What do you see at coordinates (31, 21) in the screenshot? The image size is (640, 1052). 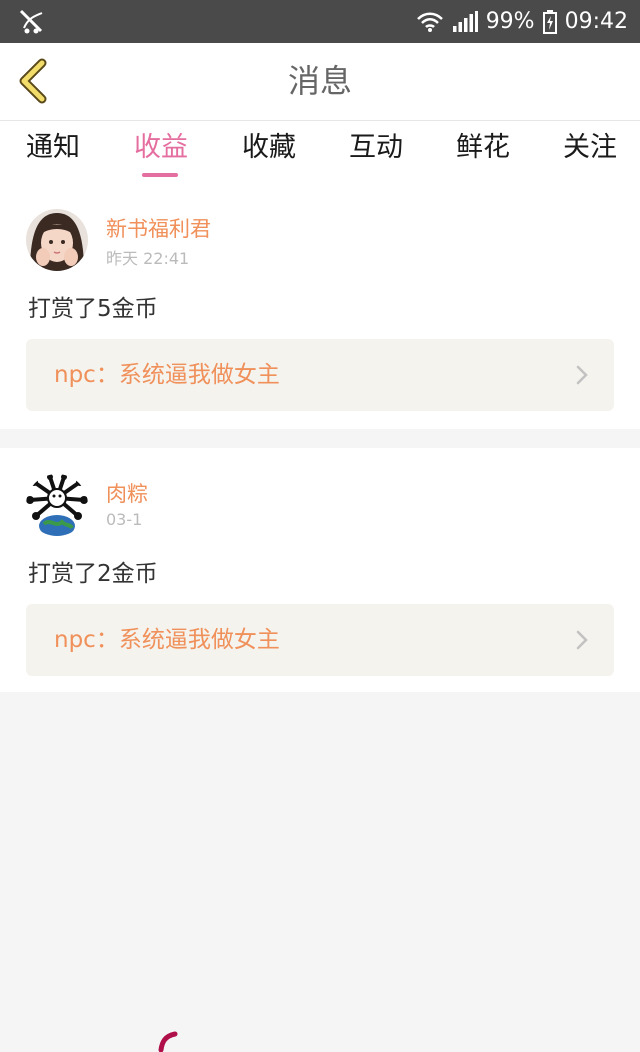 I see `app-notification-icon` at bounding box center [31, 21].